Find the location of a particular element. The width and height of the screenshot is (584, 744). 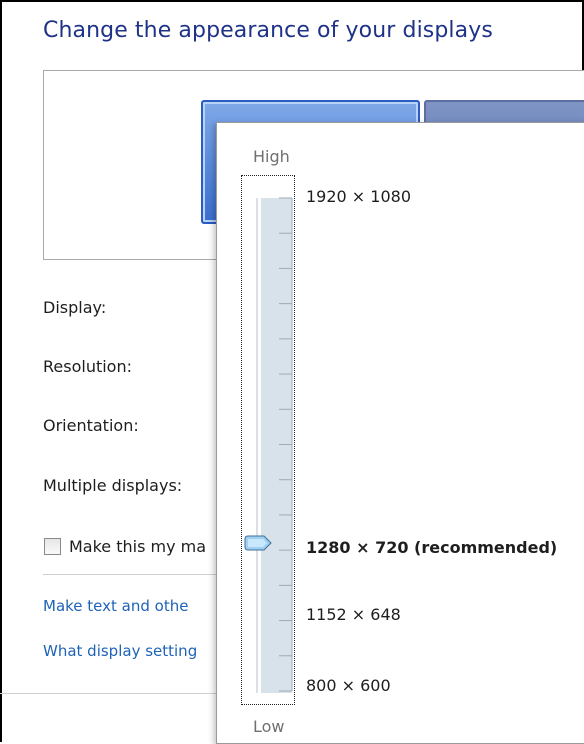

slider-track is located at coordinates (276, 445).